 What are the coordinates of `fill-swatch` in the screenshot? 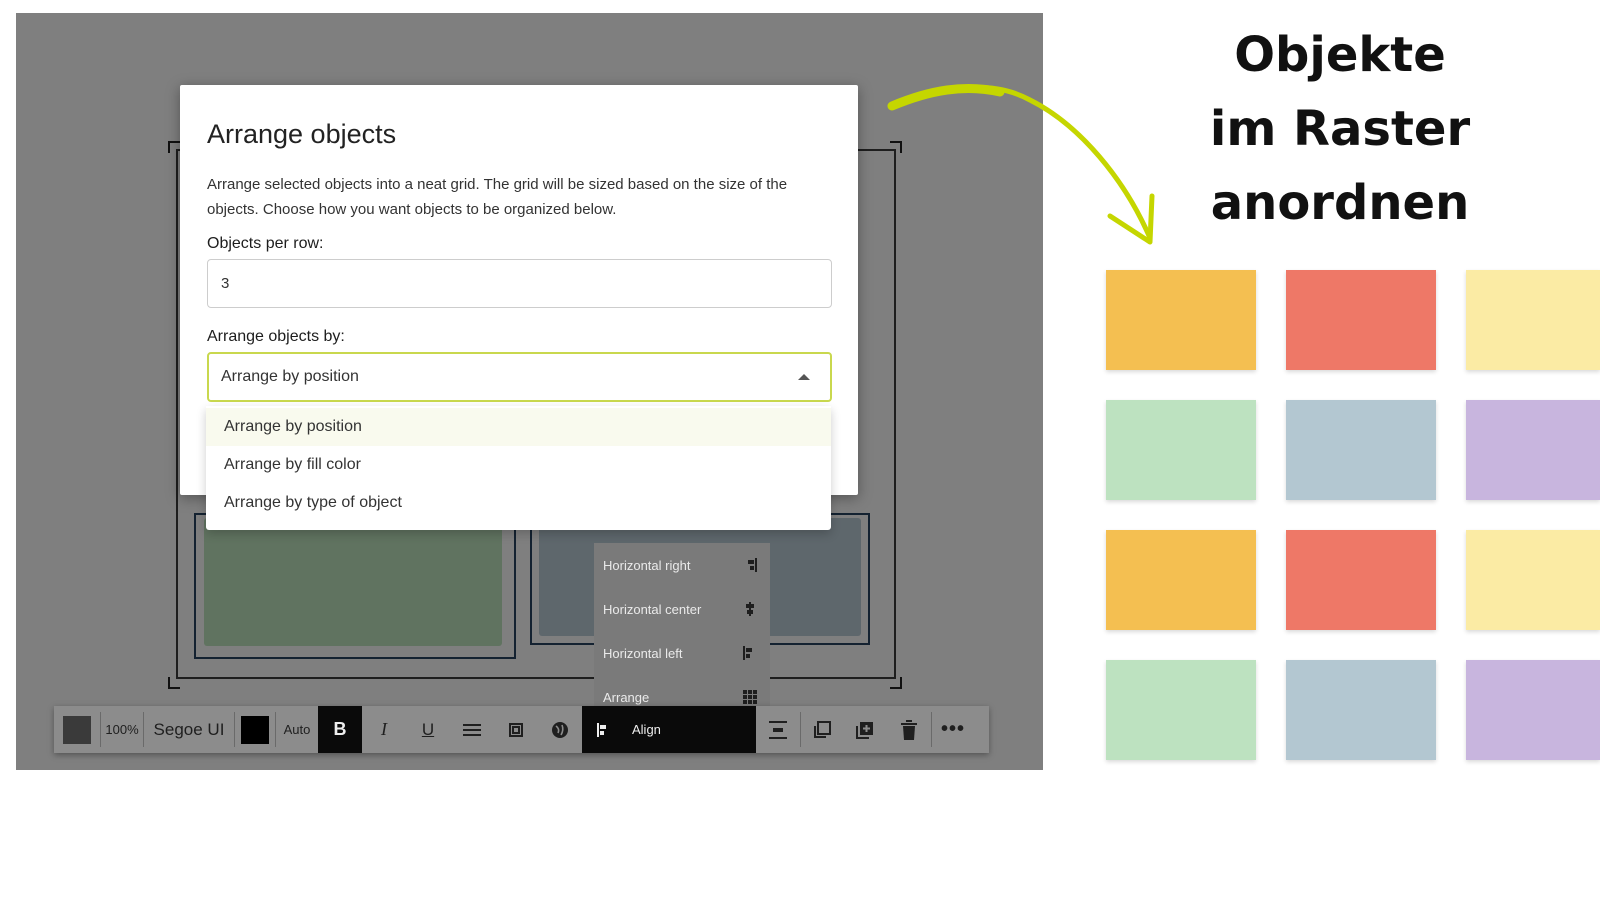 It's located at (77, 729).